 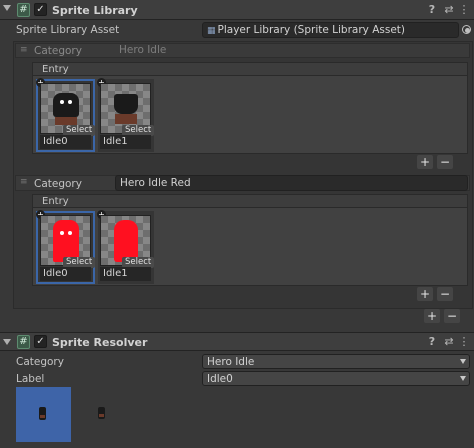 I want to click on sprite-library-asset-icon: ▦, so click(x=211, y=31).